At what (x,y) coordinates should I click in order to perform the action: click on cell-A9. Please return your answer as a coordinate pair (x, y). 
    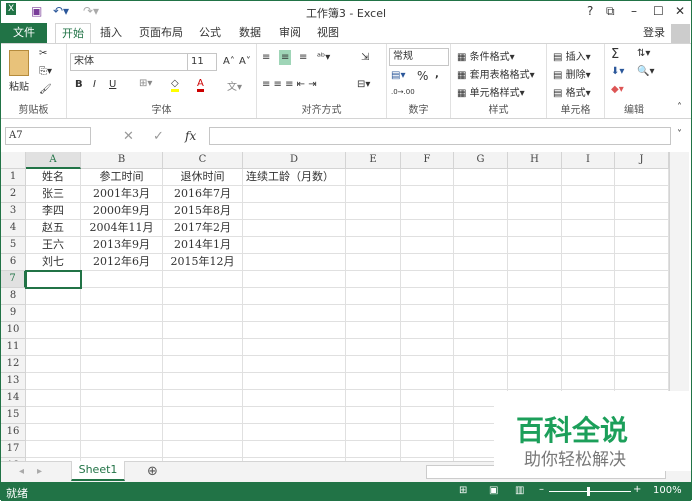
    Looking at the image, I should click on (53, 313).